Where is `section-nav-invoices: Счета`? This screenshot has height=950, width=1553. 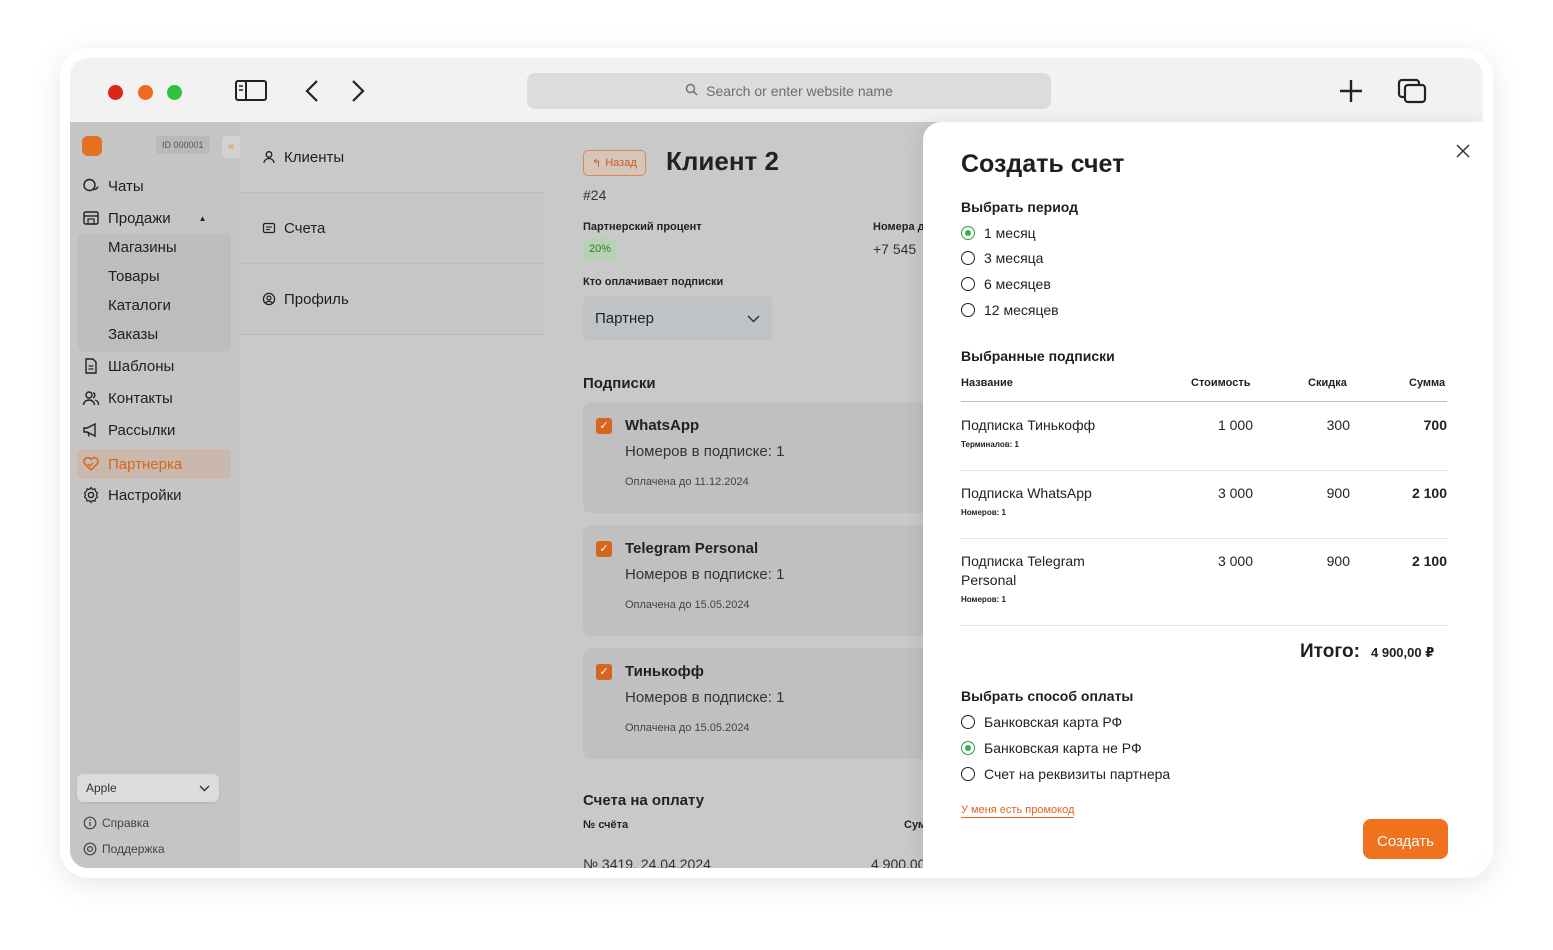 section-nav-invoices: Счета is located at coordinates (392, 228).